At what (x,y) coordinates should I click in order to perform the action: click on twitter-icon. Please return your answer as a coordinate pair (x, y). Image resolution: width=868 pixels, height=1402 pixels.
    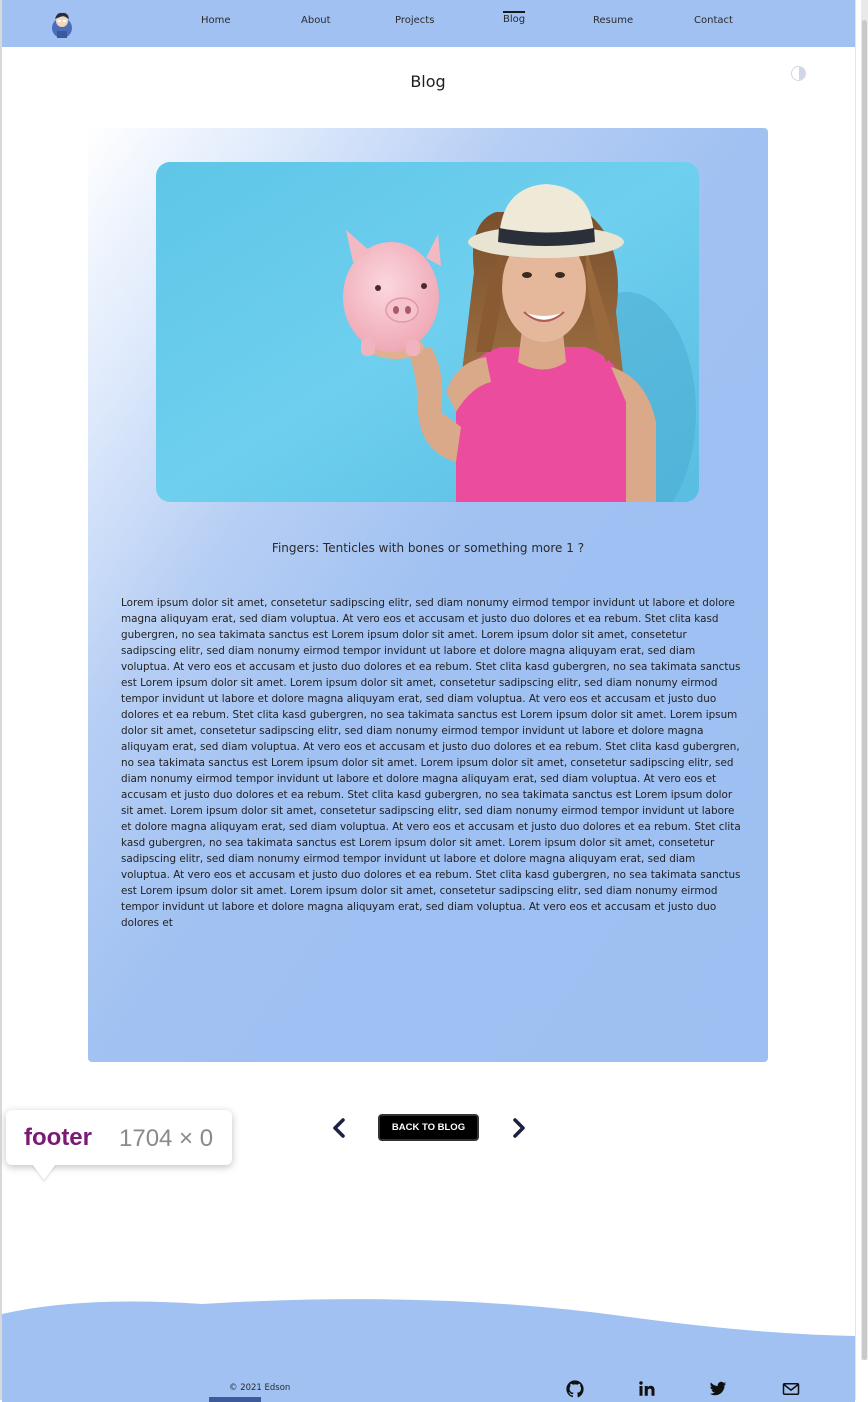
    Looking at the image, I should click on (718, 1389).